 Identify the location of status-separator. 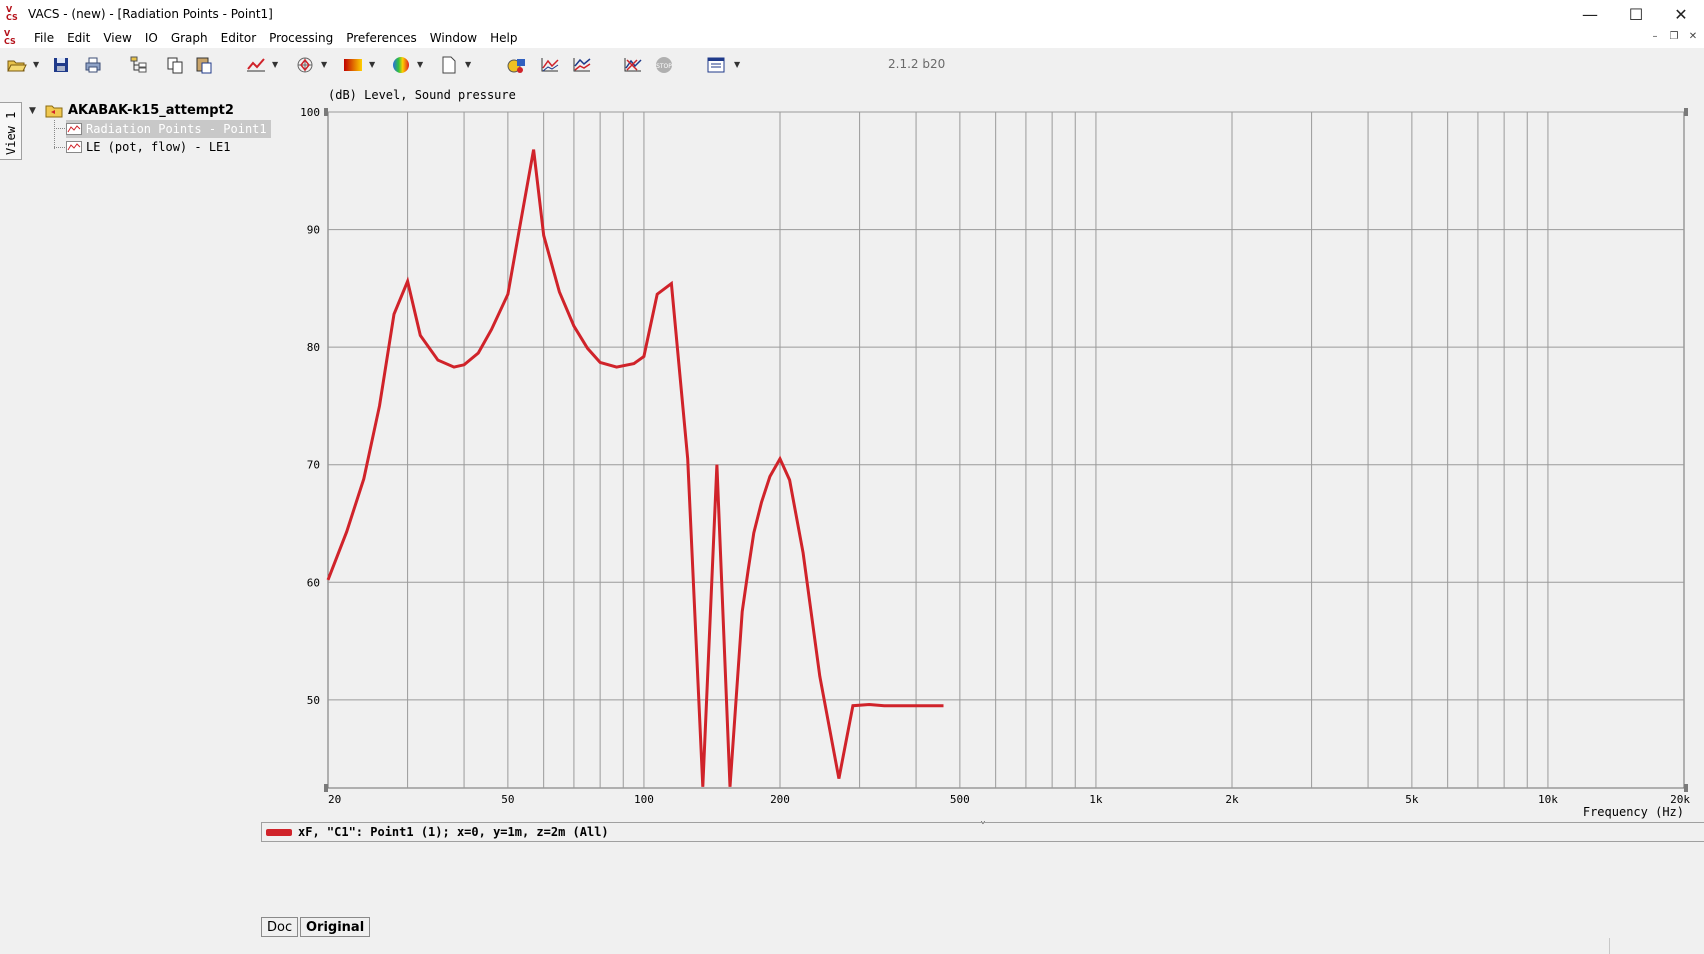
(1609, 946).